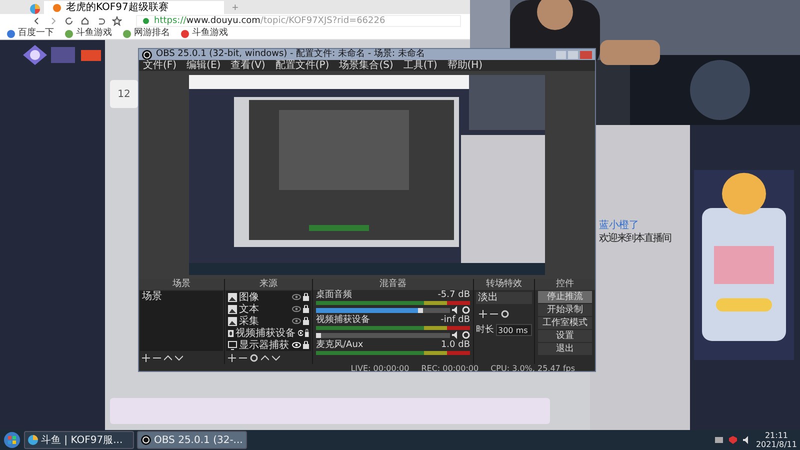 The image size is (800, 450). Describe the element at coordinates (455, 345) in the screenshot. I see `channel-reading: 1.0 dB` at that location.